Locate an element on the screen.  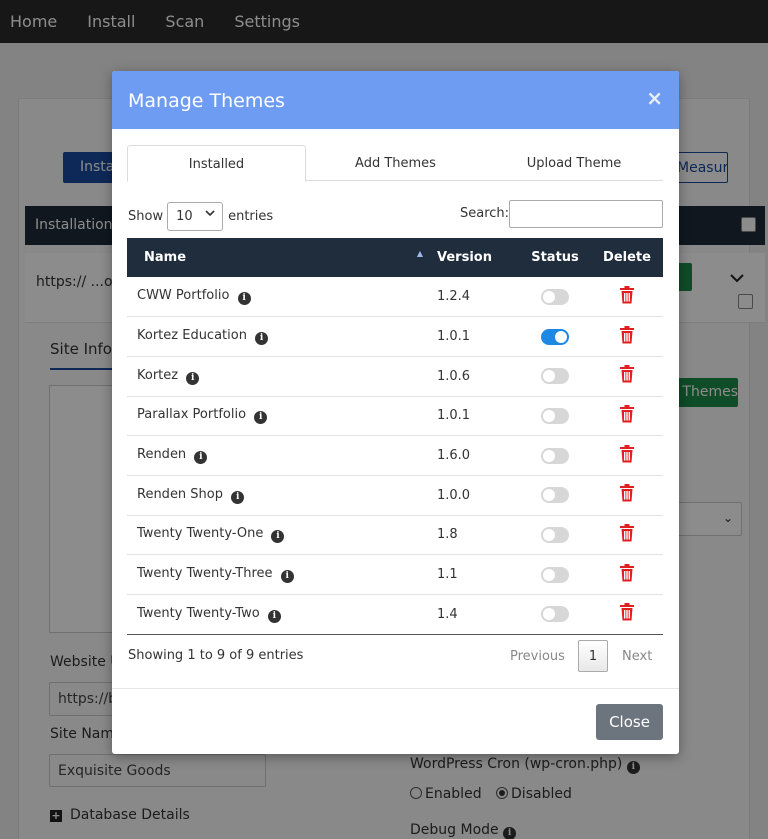
modal-footer-divider is located at coordinates (395, 688).